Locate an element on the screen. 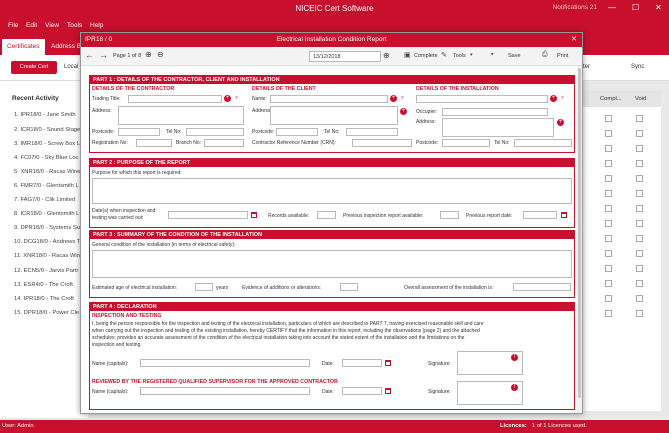 The image size is (669, 433). installation-postcode-input is located at coordinates (466, 143).